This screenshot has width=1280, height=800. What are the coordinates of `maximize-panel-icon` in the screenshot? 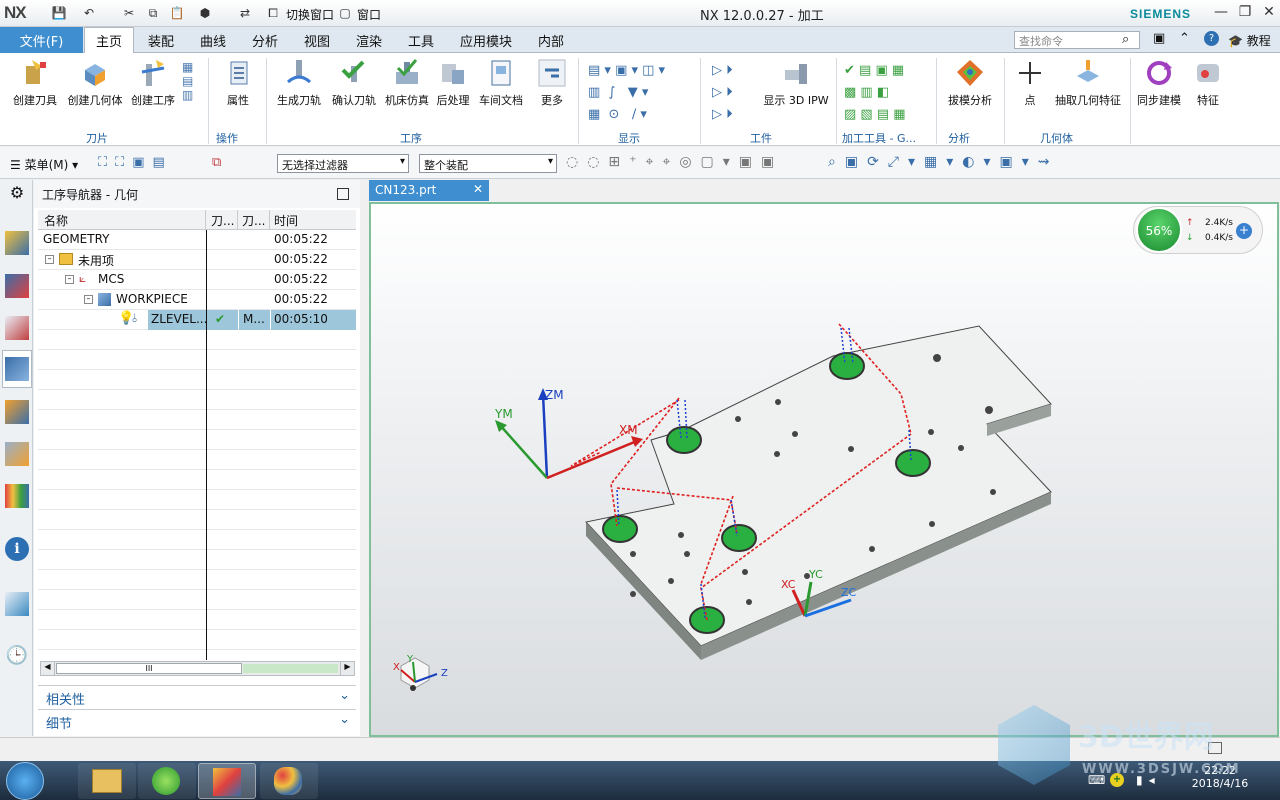 It's located at (343, 194).